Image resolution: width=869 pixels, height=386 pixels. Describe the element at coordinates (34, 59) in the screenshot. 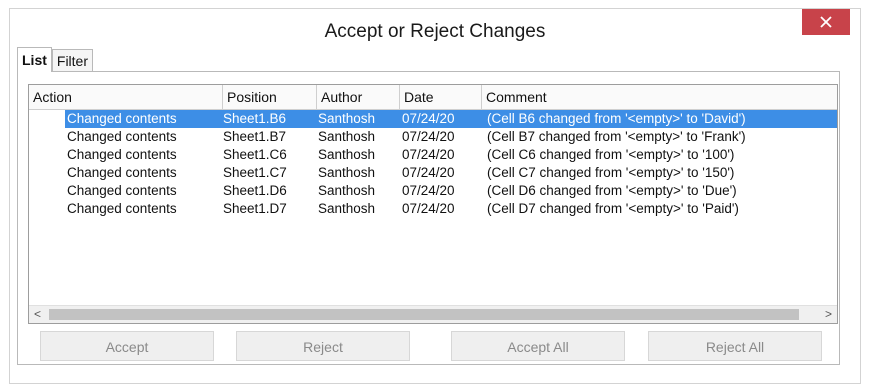

I see `tab-list: List` at that location.